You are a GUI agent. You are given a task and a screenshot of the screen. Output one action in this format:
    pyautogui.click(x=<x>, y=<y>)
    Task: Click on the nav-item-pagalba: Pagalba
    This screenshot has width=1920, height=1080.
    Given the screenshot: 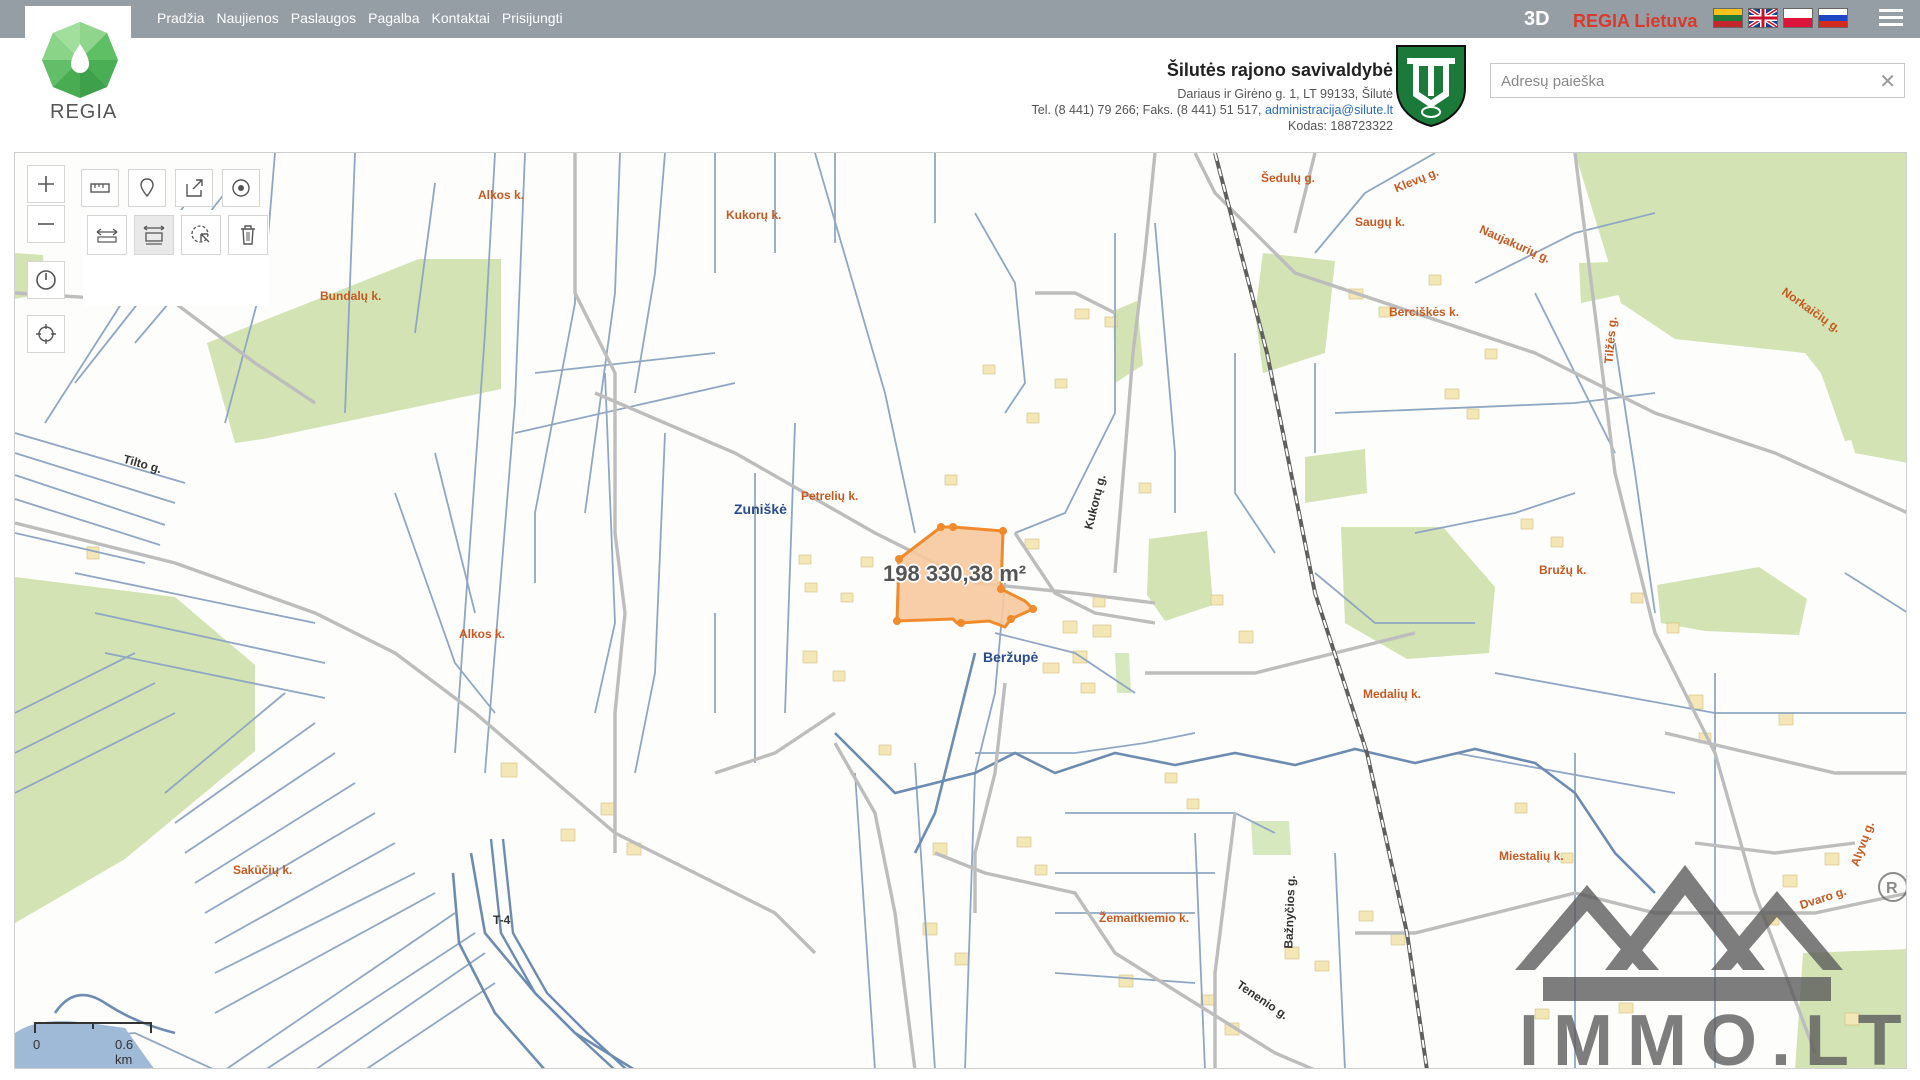 What is the action you would take?
    pyautogui.click(x=393, y=18)
    